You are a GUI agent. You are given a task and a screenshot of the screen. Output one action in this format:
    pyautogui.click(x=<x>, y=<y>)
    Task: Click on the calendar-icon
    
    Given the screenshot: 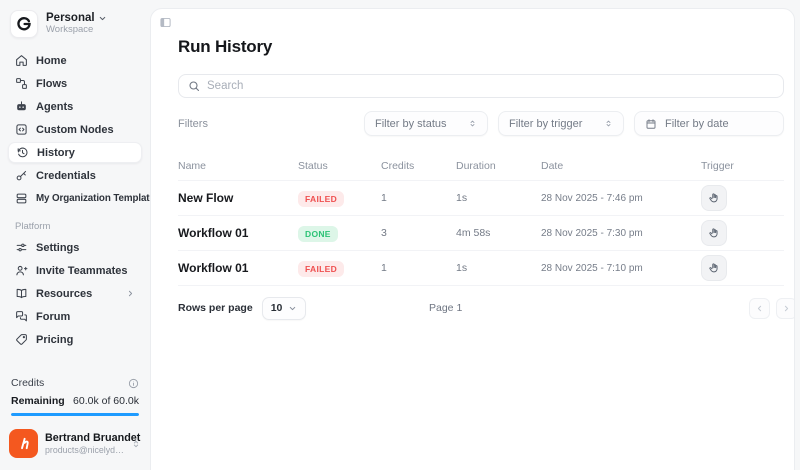 What is the action you would take?
    pyautogui.click(x=651, y=123)
    